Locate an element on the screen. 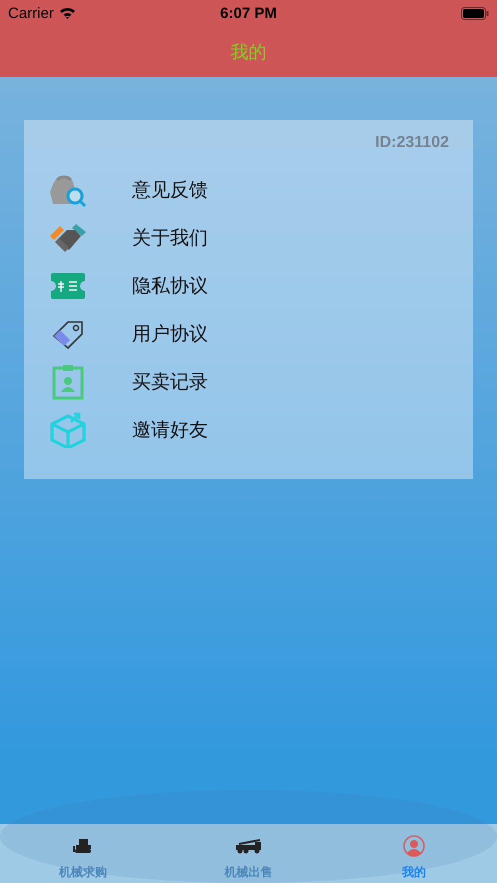 Image resolution: width=497 pixels, height=883 pixels. box-arrow-icon is located at coordinates (68, 430).